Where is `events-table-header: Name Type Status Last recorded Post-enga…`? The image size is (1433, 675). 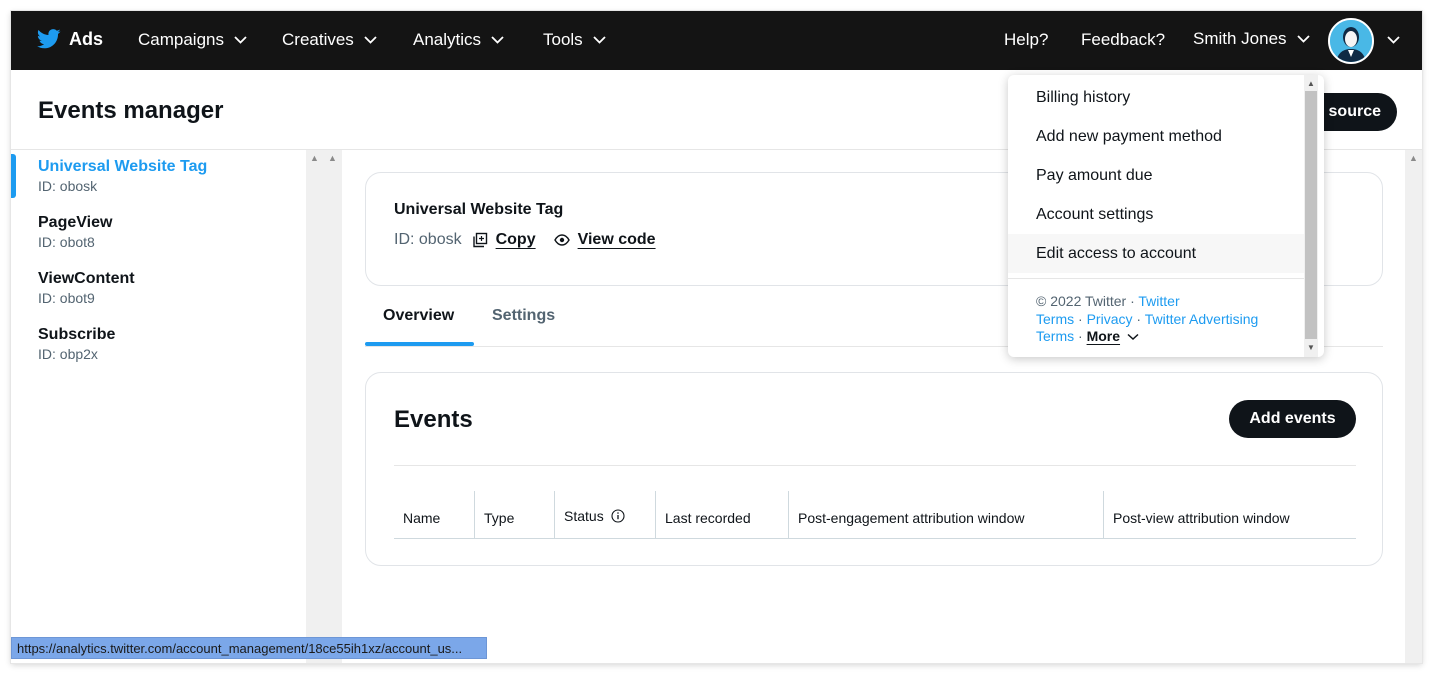
events-table-header: Name Type Status Last recorded Post-enga… is located at coordinates (875, 515).